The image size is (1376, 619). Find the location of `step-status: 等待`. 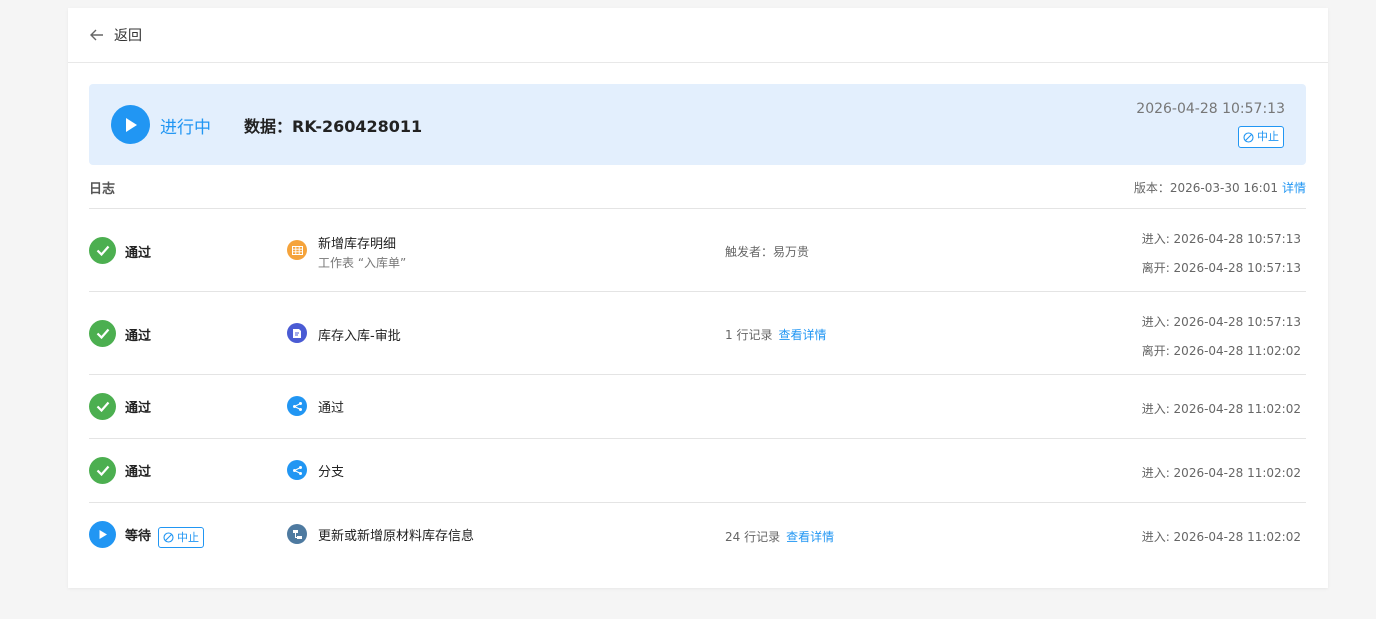

step-status: 等待 is located at coordinates (138, 536).